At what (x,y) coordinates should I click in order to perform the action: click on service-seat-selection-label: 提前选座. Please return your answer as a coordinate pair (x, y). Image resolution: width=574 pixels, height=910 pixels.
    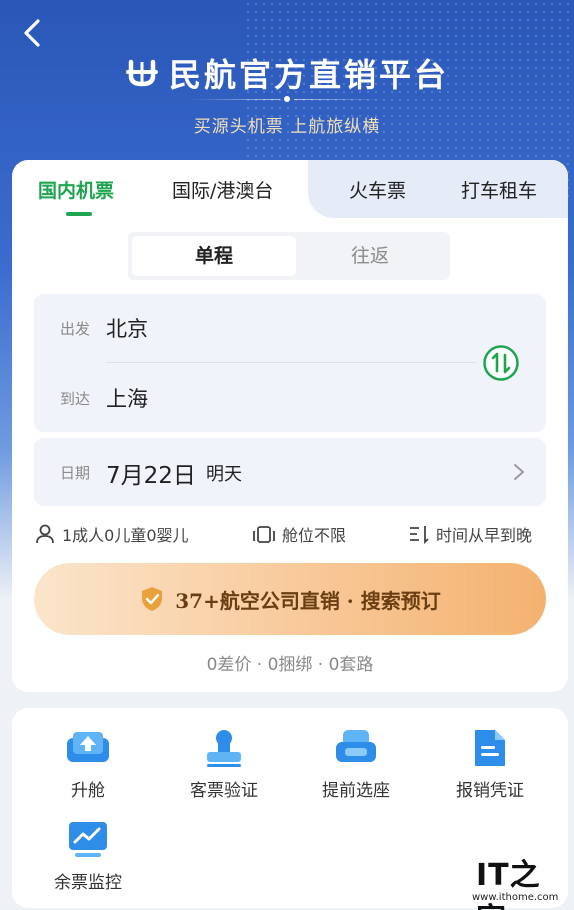
    Looking at the image, I should click on (356, 791).